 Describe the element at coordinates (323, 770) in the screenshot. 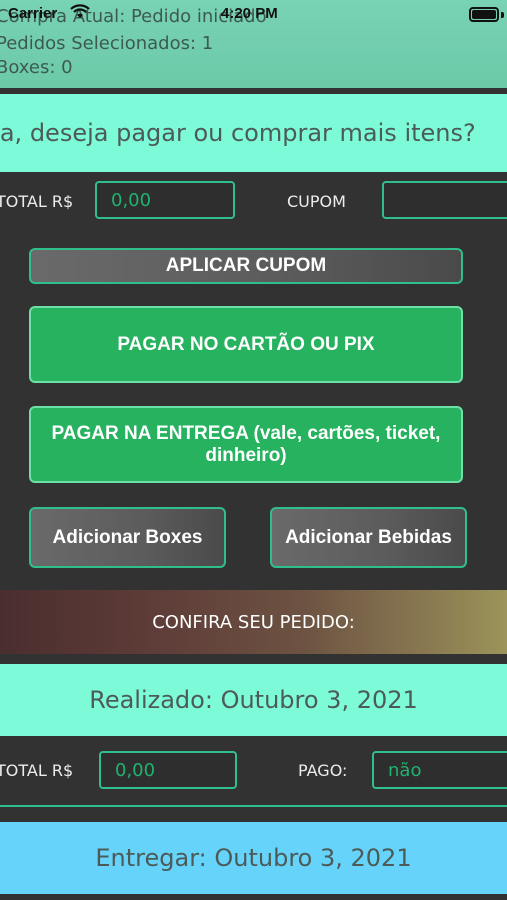

I see `paid-label: PAGO:` at that location.